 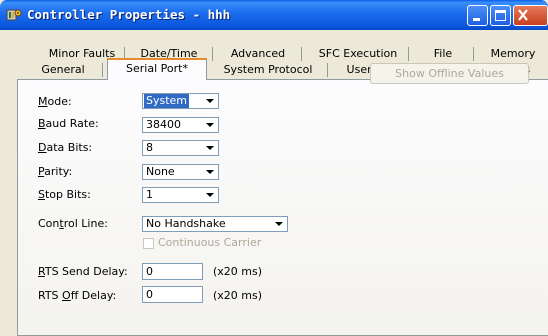 I want to click on mode-label: Mode:, so click(x=55, y=101).